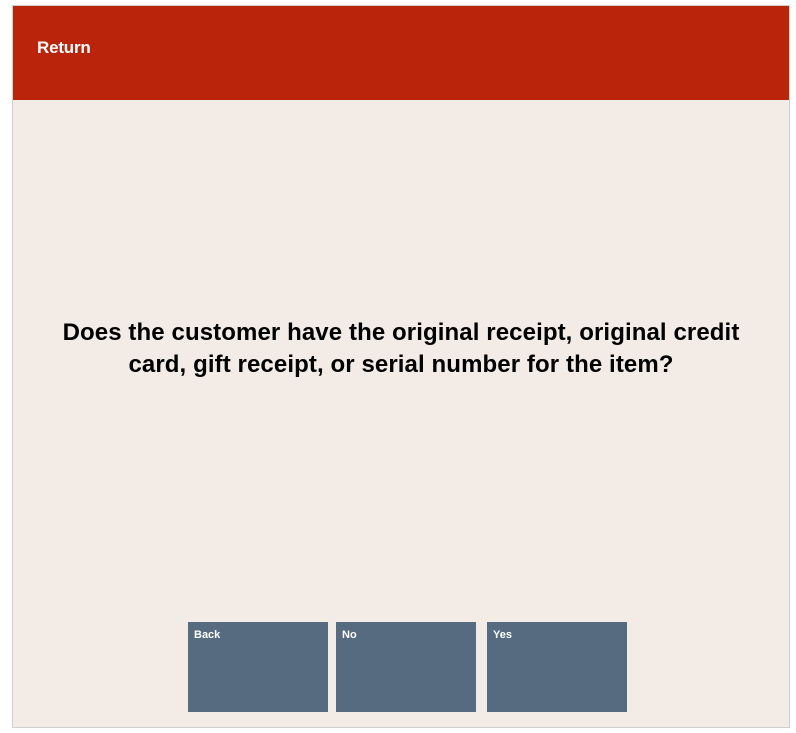 This screenshot has width=796, height=733. Describe the element at coordinates (64, 47) in the screenshot. I see `page-title: Return` at that location.